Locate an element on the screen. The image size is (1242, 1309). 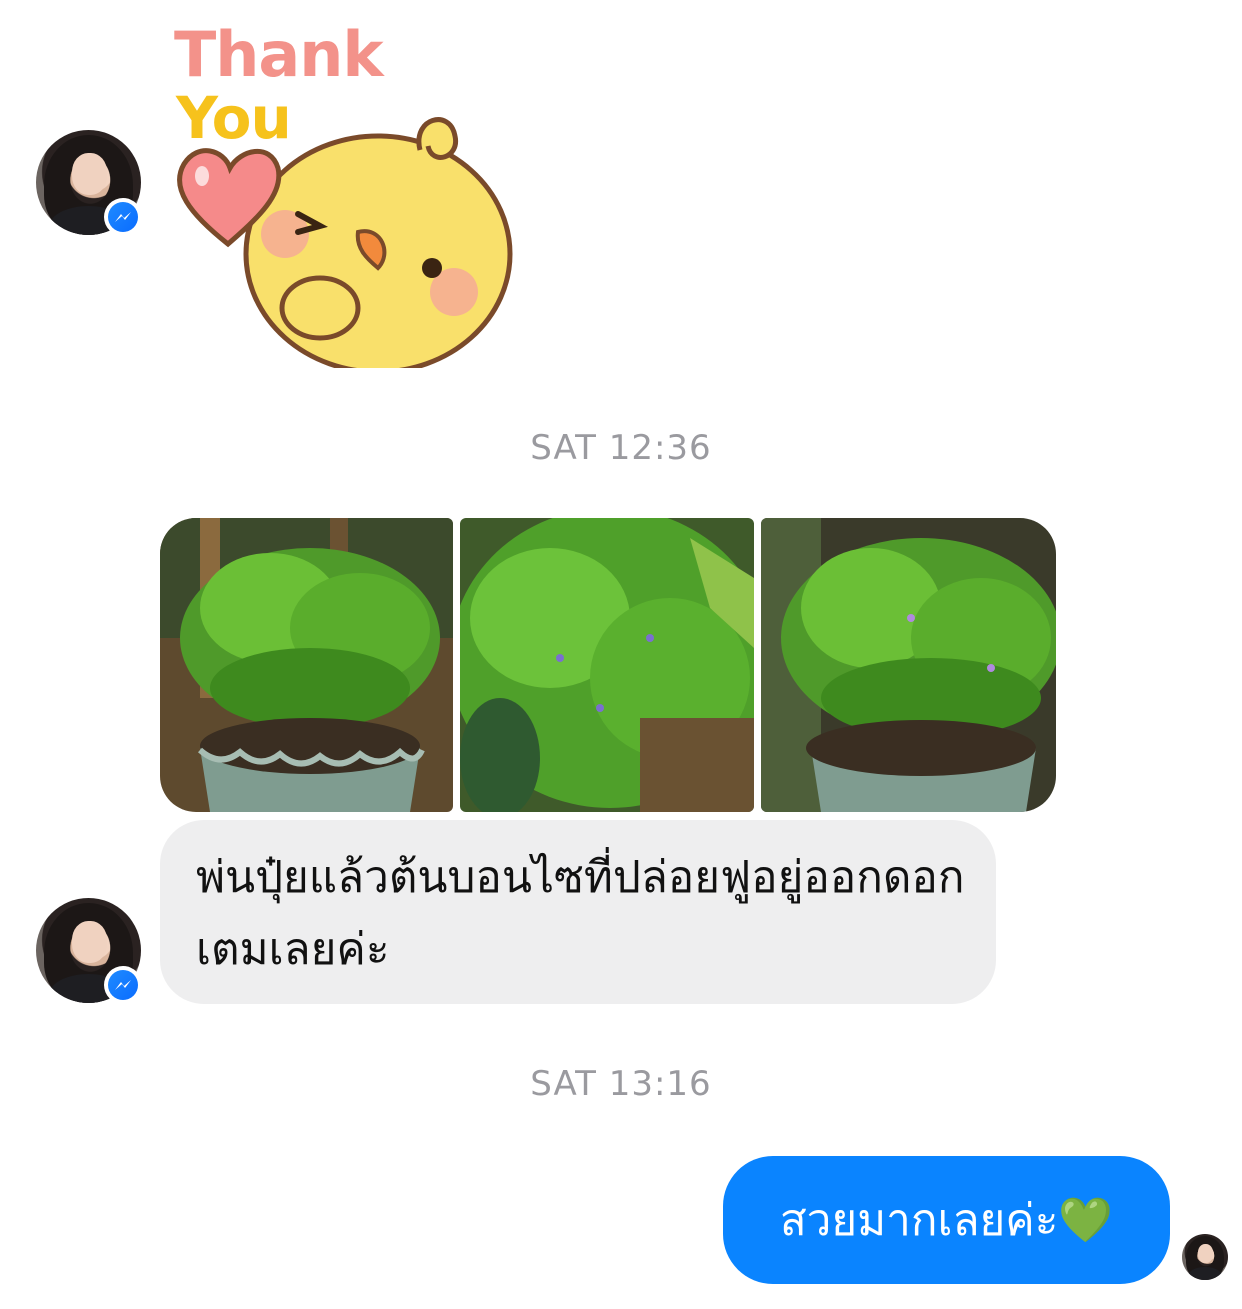
read-receipt-avatar is located at coordinates (1205, 1257).